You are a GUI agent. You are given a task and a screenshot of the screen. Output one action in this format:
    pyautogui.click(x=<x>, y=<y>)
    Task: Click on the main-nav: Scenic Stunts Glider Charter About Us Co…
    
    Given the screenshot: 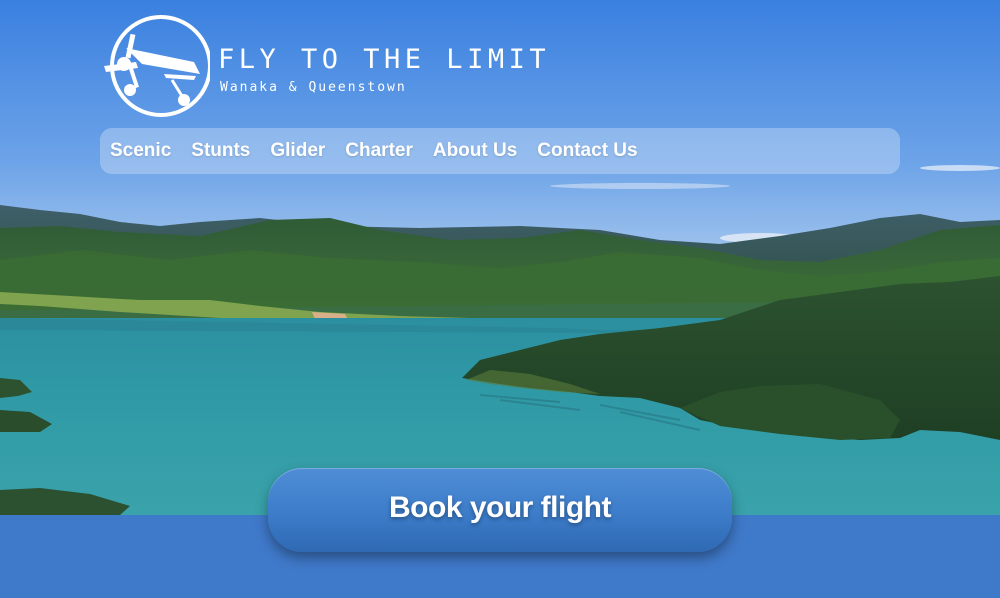 What is the action you would take?
    pyautogui.click(x=500, y=151)
    